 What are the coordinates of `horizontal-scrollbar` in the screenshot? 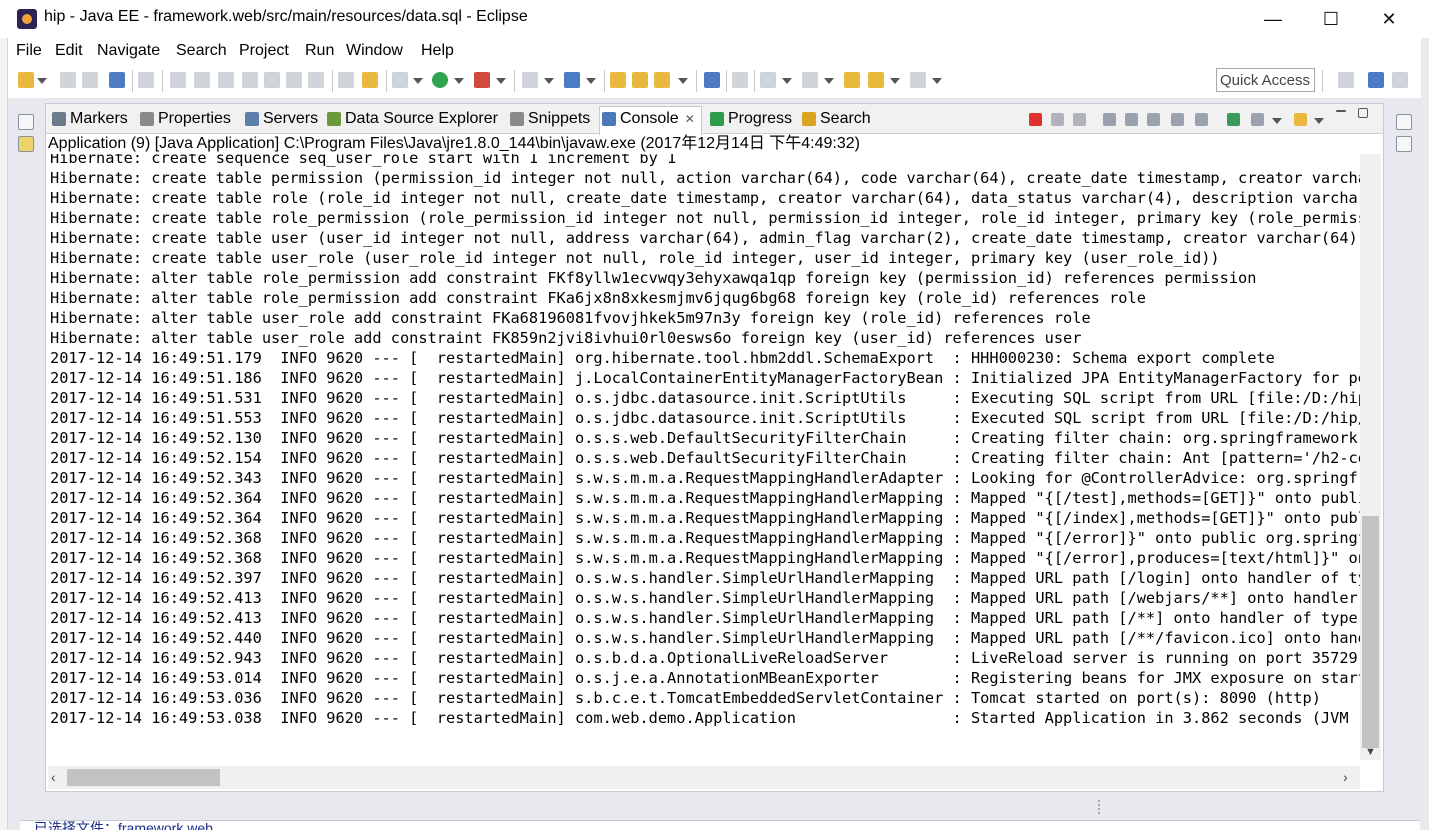 It's located at (704, 777).